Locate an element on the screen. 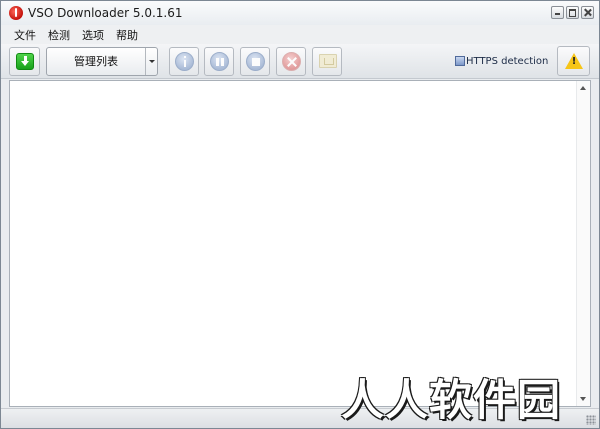  info-icon is located at coordinates (184, 61).